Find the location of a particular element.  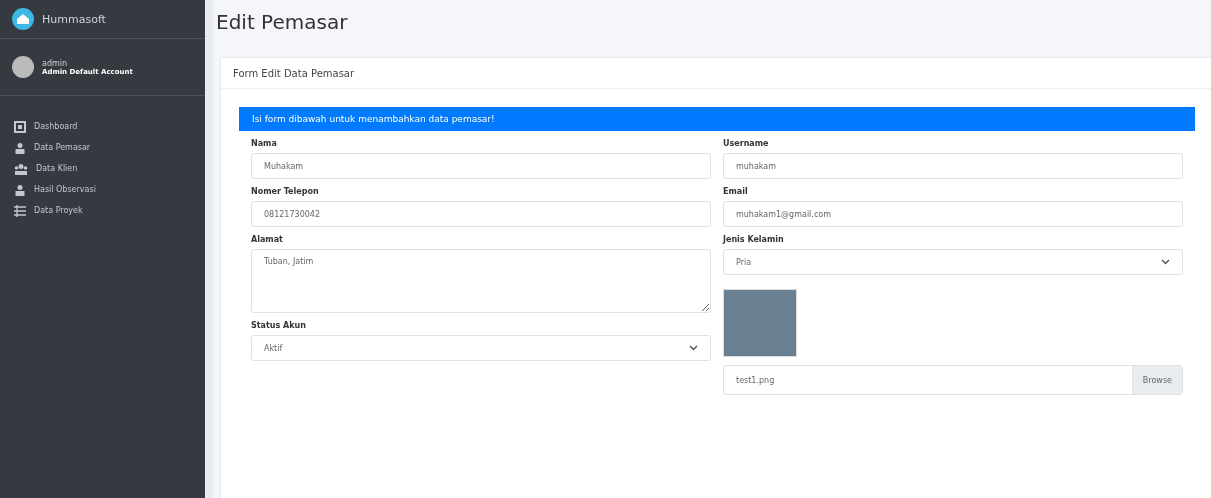

file-input: test1.png Browse is located at coordinates (953, 380).